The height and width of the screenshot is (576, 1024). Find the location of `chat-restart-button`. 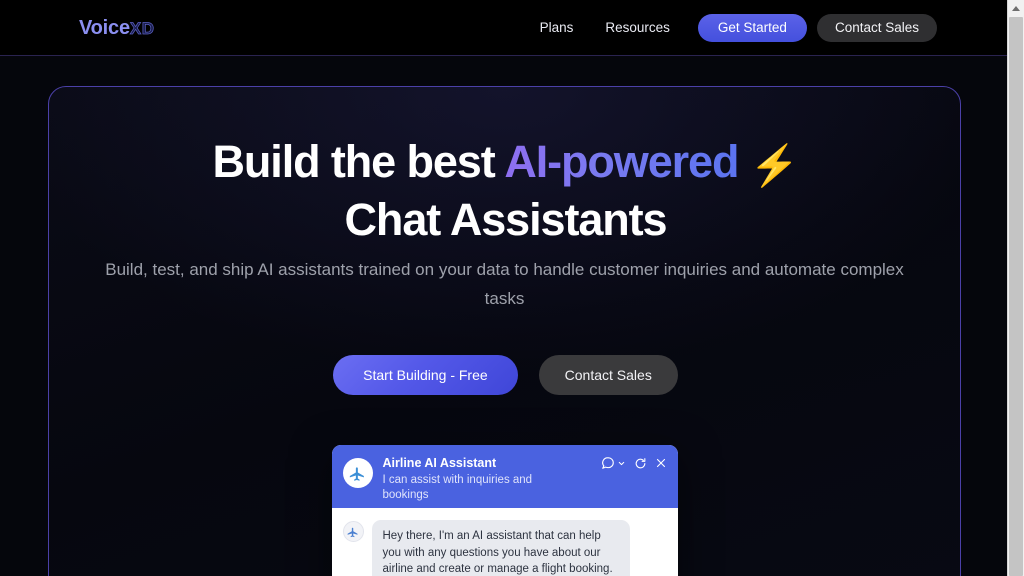

chat-restart-button is located at coordinates (640, 463).